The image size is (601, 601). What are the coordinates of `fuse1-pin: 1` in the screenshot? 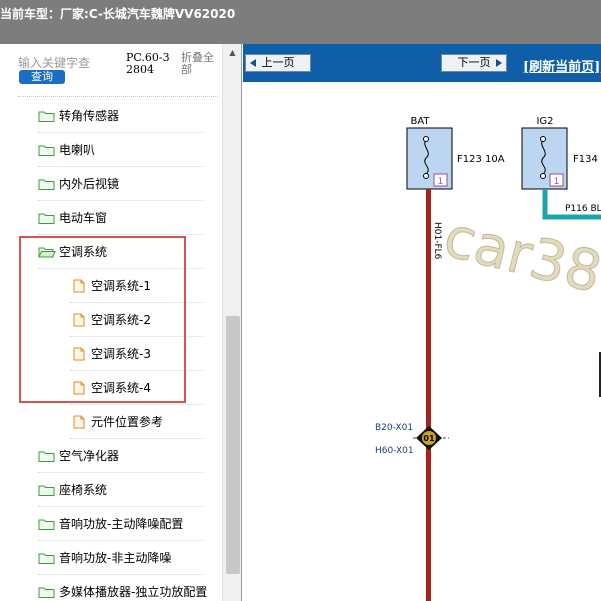 It's located at (441, 182).